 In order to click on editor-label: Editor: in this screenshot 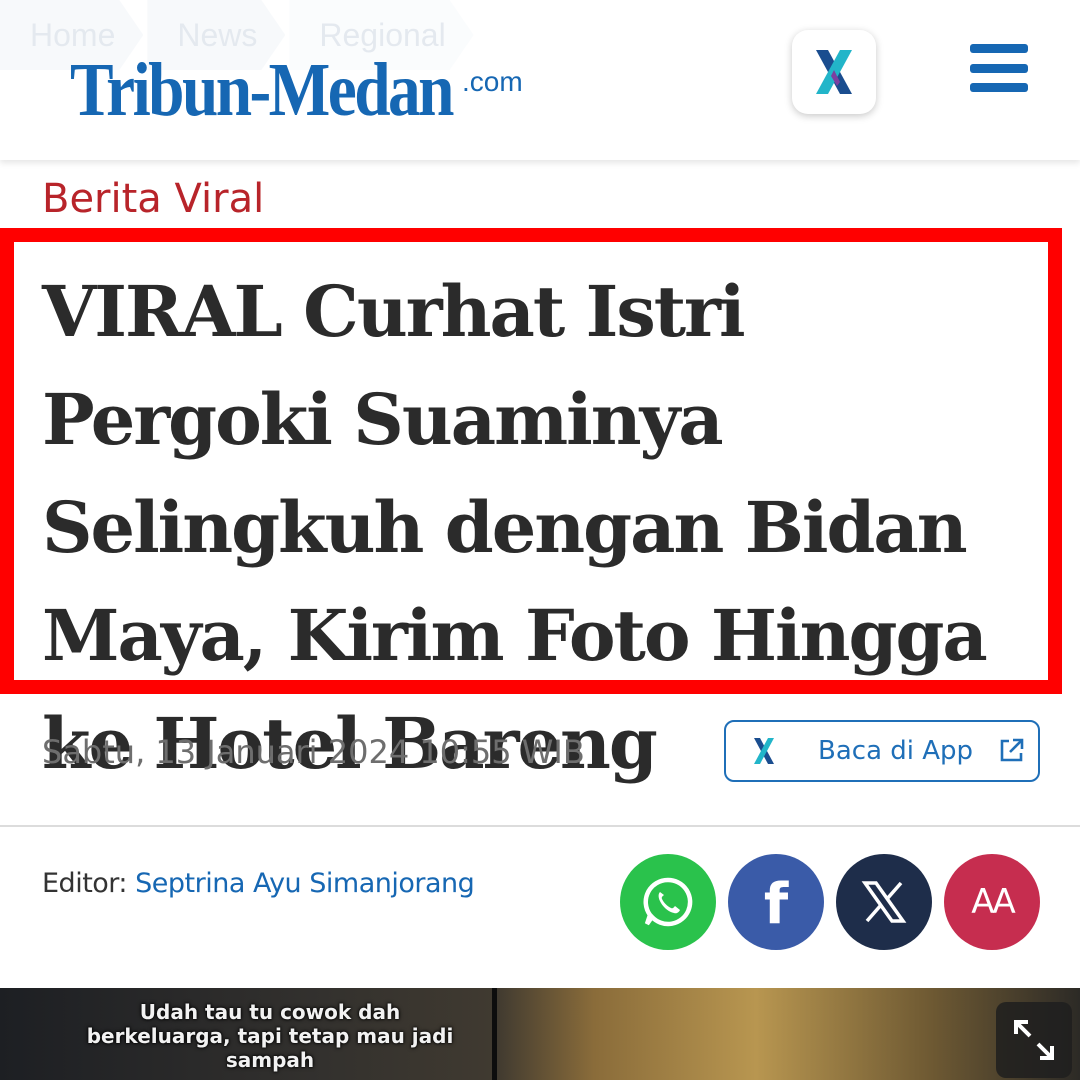, I will do `click(85, 883)`.